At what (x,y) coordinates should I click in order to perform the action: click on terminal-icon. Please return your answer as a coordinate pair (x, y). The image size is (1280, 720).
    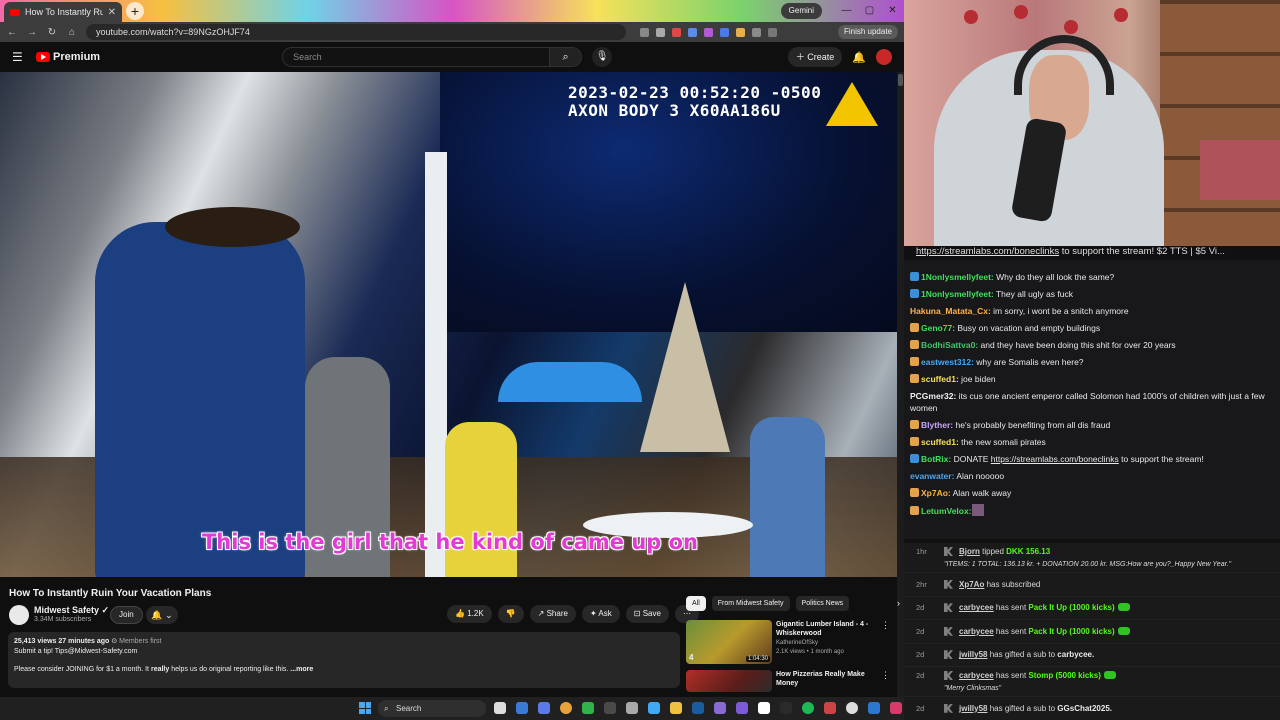
    Looking at the image, I should click on (610, 708).